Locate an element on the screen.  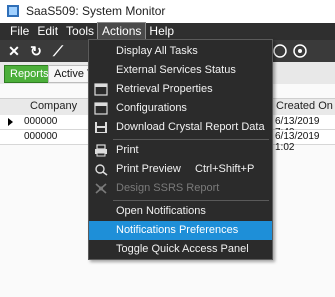
menu-edit: Edit is located at coordinates (47, 31).